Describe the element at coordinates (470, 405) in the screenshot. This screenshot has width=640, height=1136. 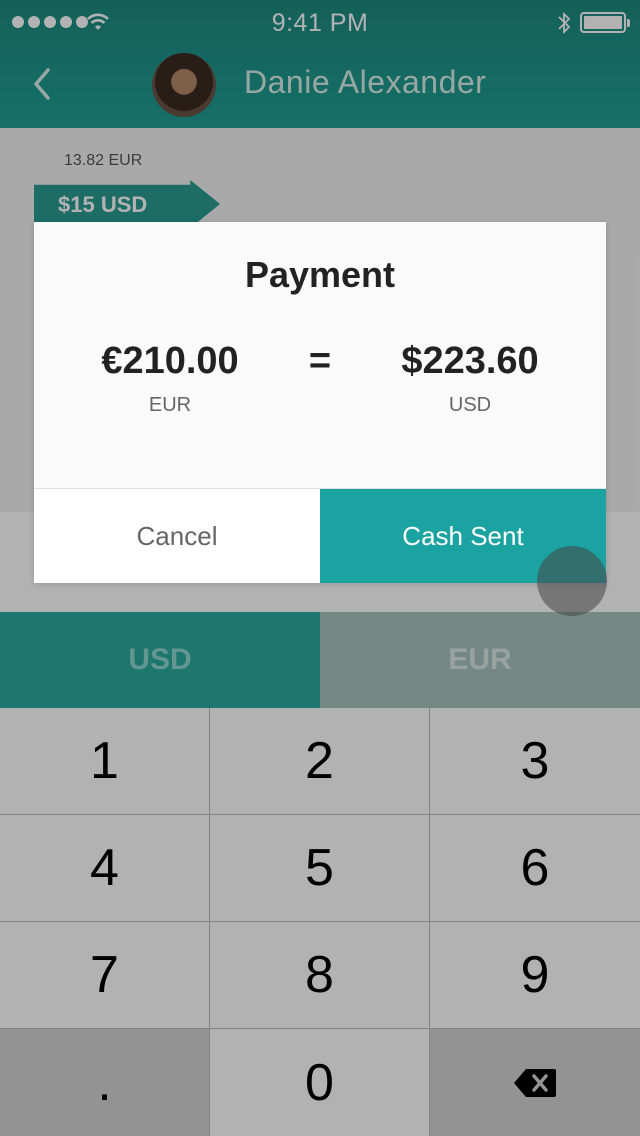
I see `to-currency: USD` at that location.